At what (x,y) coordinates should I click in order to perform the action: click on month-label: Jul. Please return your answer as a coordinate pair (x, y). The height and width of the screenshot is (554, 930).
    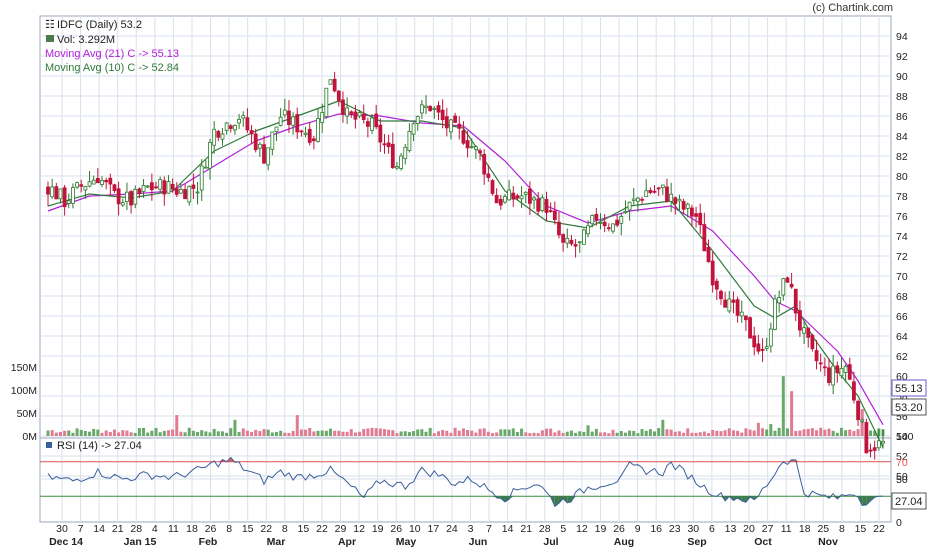
    Looking at the image, I should click on (550, 542).